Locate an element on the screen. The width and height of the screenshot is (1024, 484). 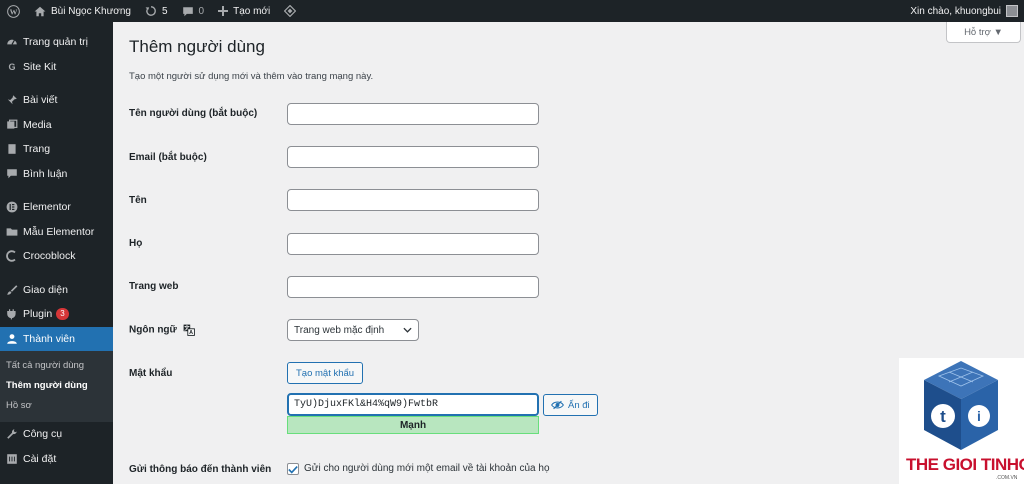
users-submenu: Tất cả người dùng Thêm người dùng Hồ sơ is located at coordinates (56, 386).